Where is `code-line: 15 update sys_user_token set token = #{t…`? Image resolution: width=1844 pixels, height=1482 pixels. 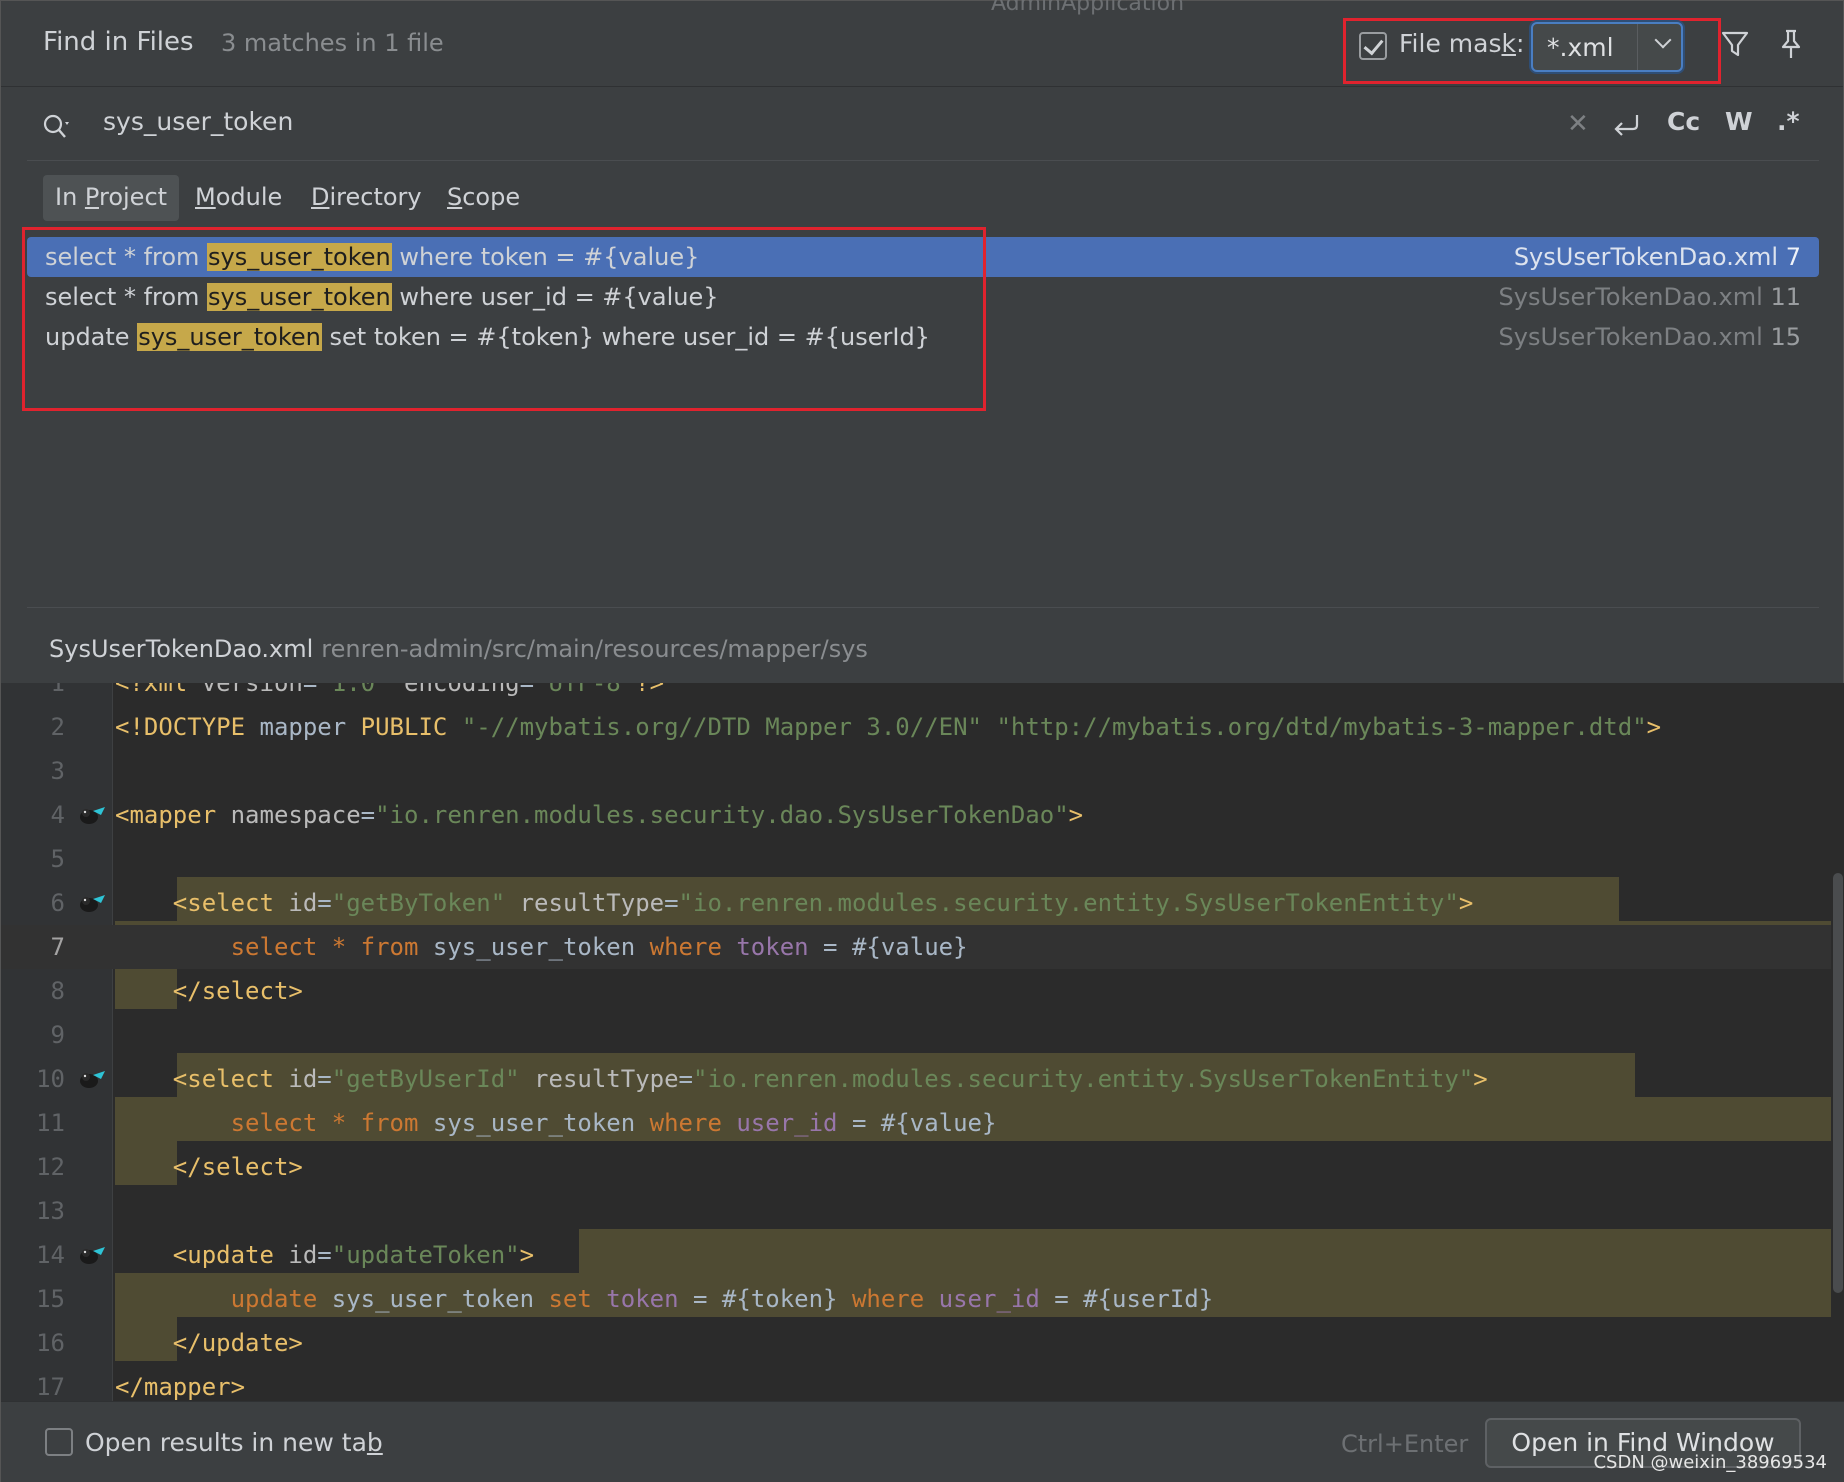 code-line: 15 update sys_user_token set token = #{t… is located at coordinates (922, 1299).